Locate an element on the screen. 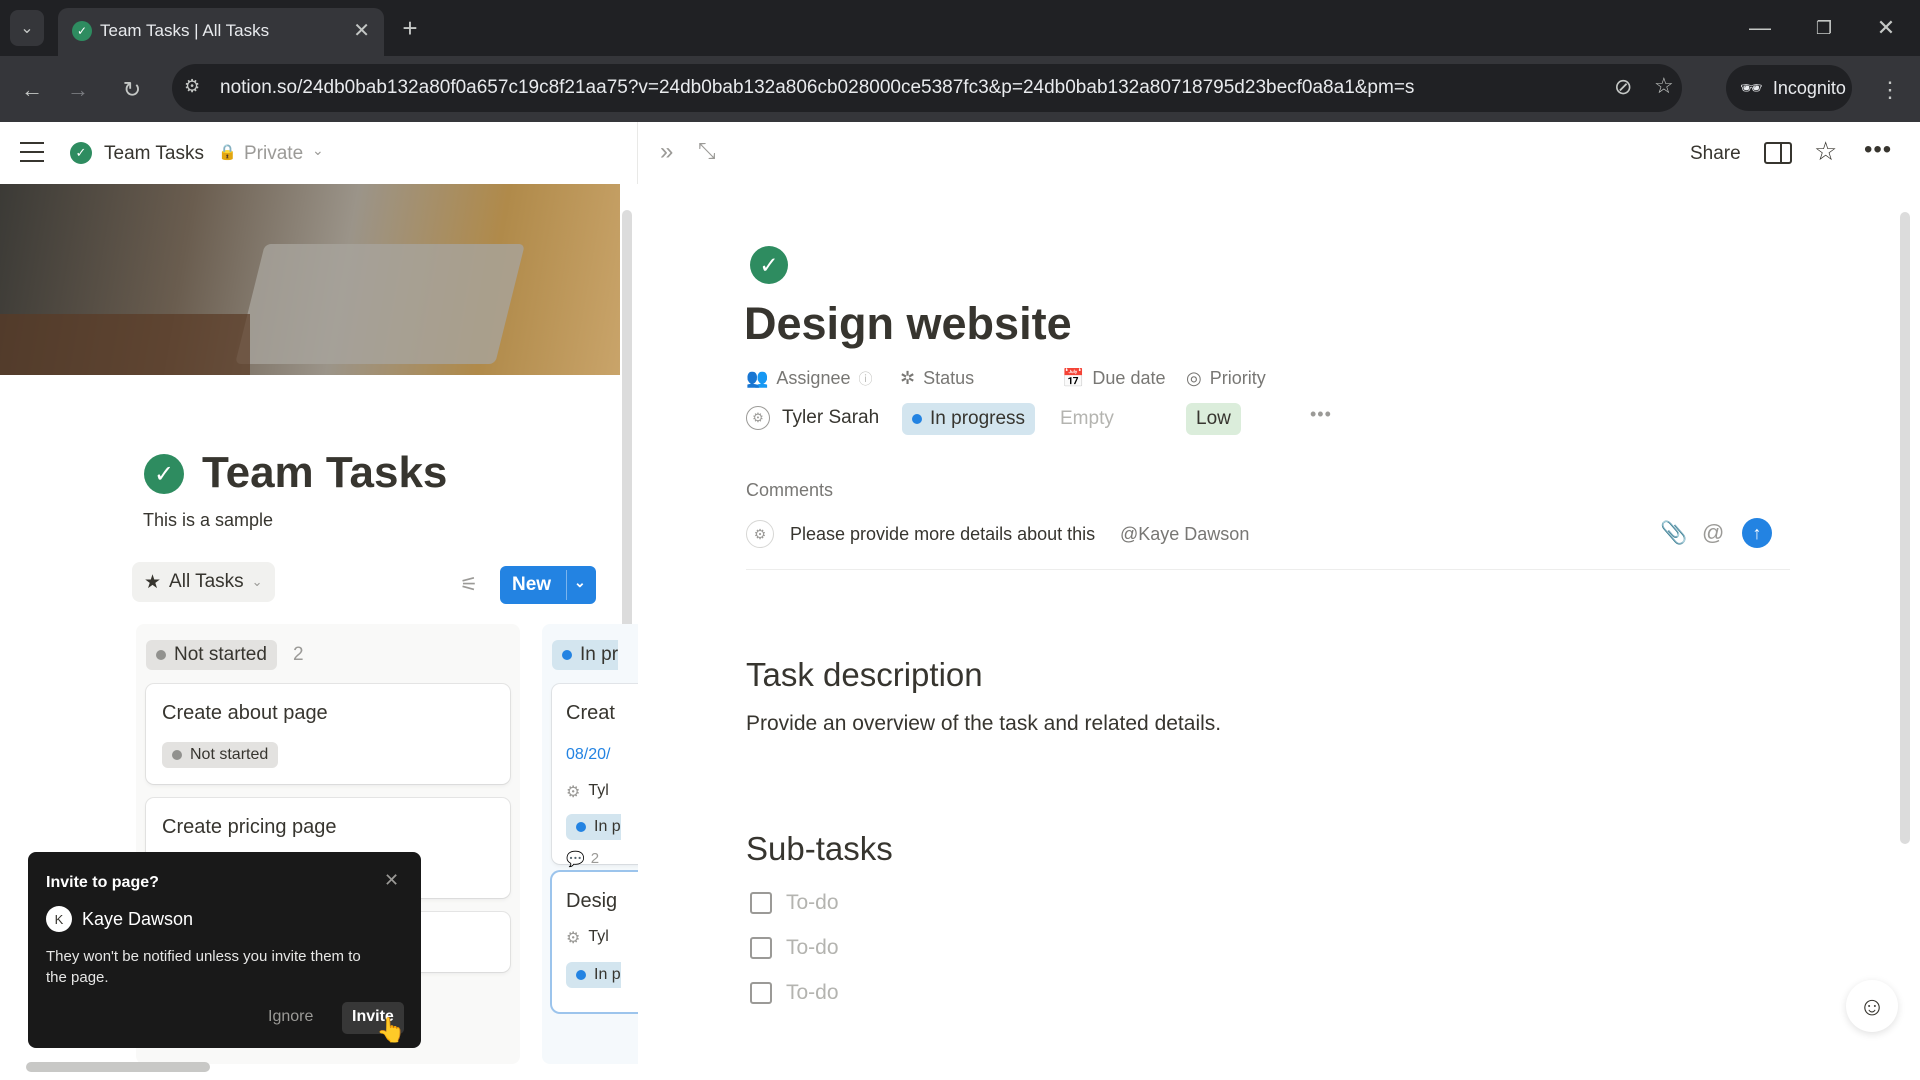 The height and width of the screenshot is (1080, 1920). description-heading: Task description is located at coordinates (864, 675).